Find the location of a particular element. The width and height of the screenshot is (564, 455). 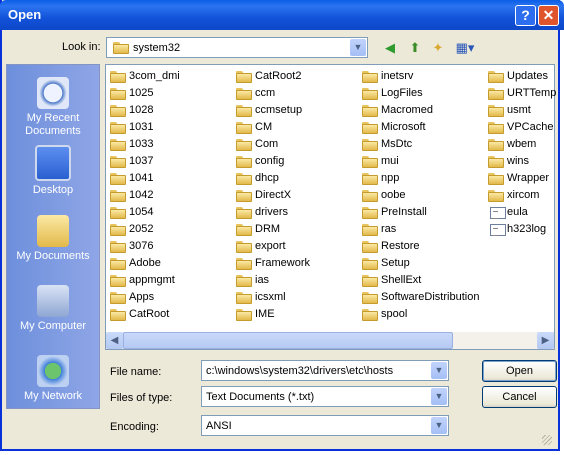

file-item-label: appmgmt is located at coordinates (152, 280).